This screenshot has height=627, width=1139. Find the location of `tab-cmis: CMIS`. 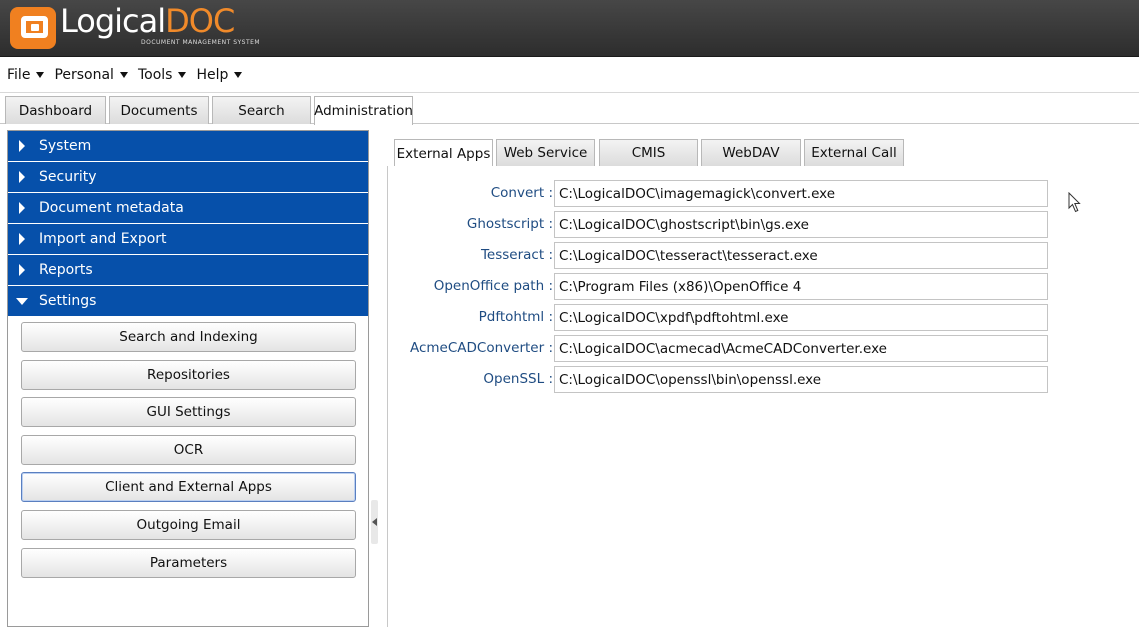

tab-cmis: CMIS is located at coordinates (648, 152).